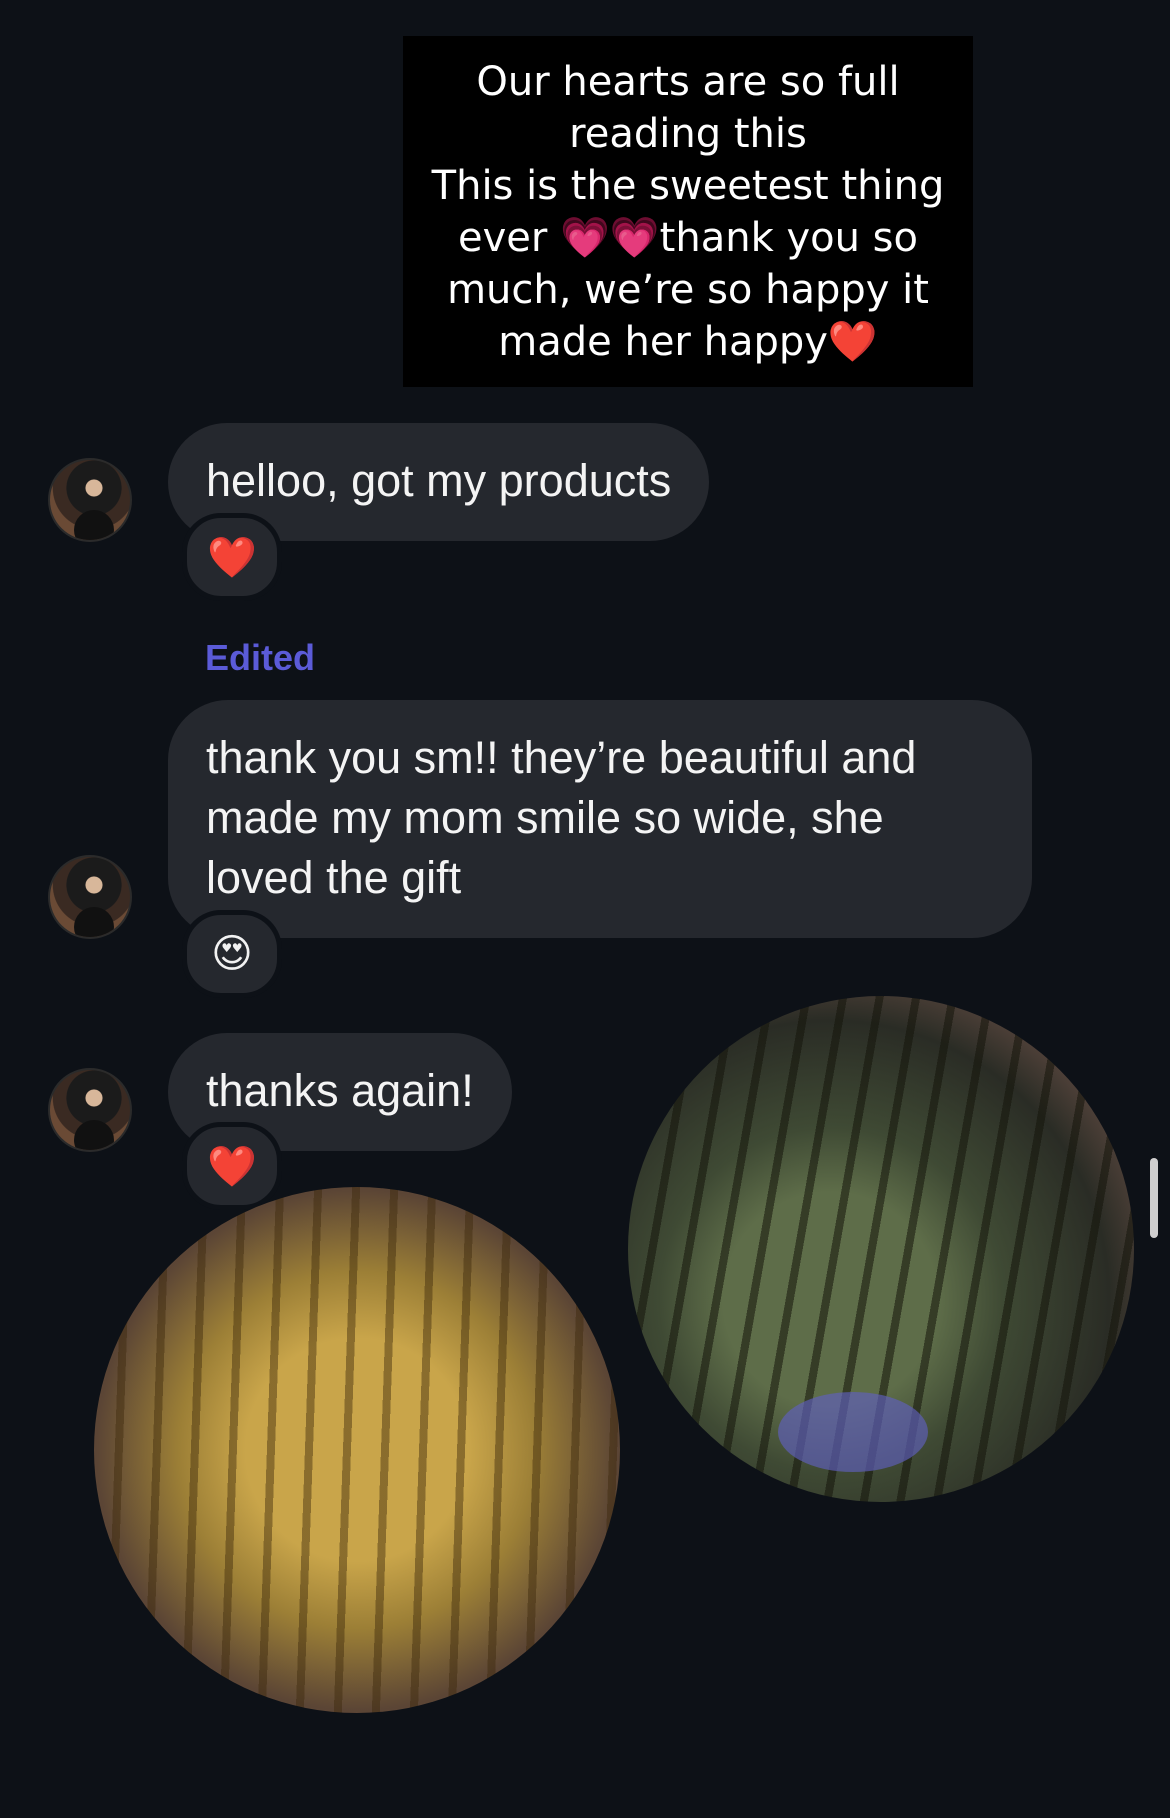 The height and width of the screenshot is (1818, 1170). What do you see at coordinates (688, 133) in the screenshot?
I see `caption-line: reading this` at bounding box center [688, 133].